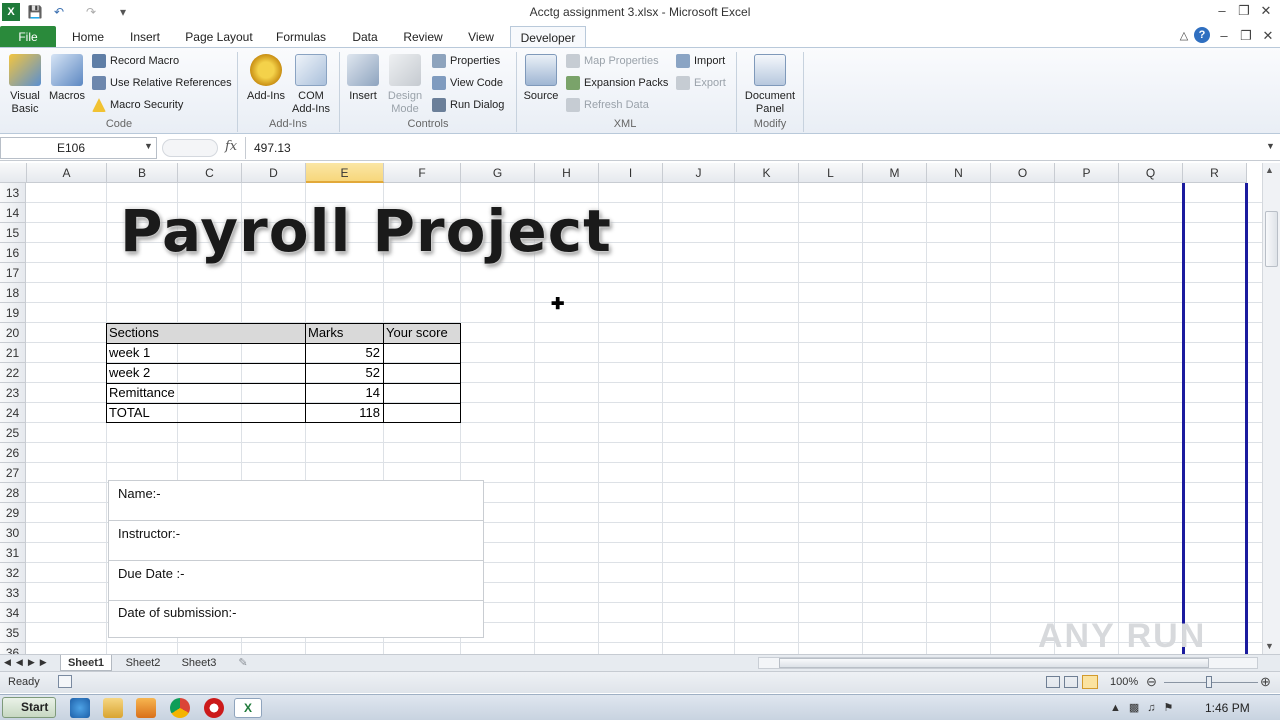  I want to click on doc-restore-button: ❐, so click(1246, 36).